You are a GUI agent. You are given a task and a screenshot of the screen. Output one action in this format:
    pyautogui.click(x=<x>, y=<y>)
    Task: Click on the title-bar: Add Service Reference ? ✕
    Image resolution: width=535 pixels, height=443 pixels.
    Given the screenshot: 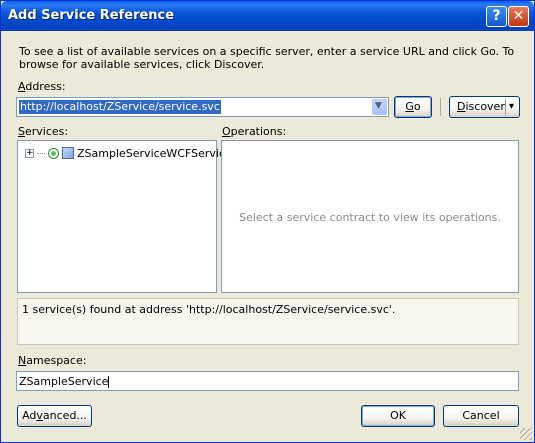 What is the action you would take?
    pyautogui.click(x=267, y=16)
    